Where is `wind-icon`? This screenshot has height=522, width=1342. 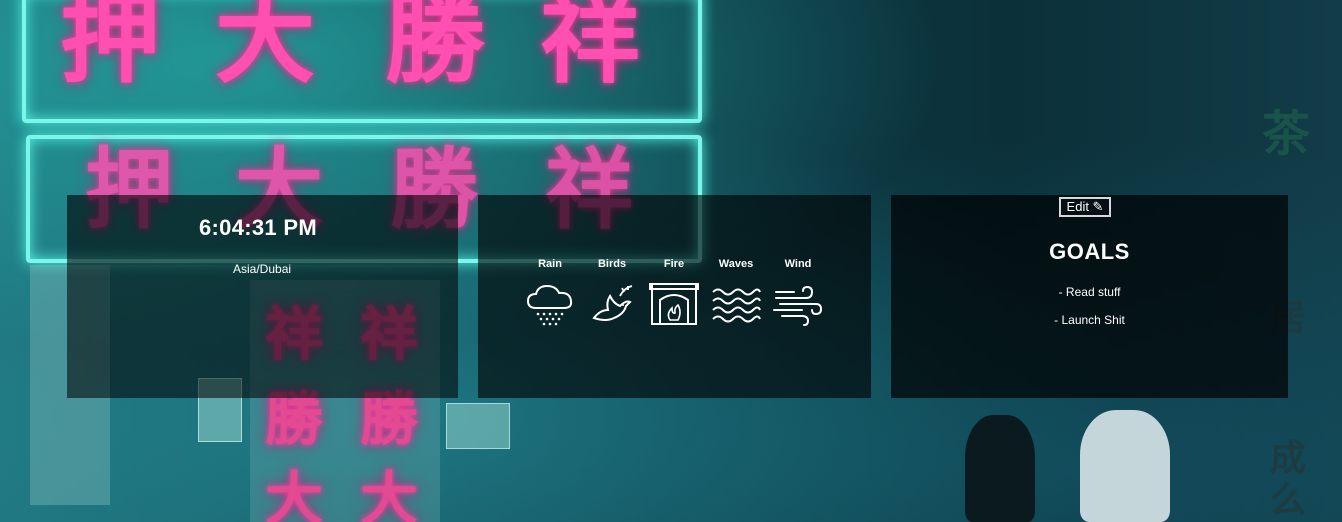 wind-icon is located at coordinates (798, 305).